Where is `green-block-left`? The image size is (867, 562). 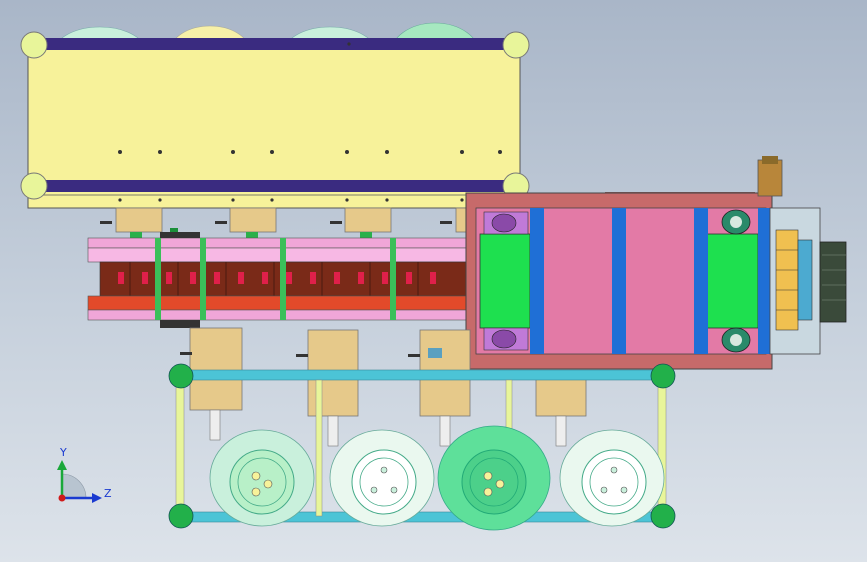
green-block-left is located at coordinates (505, 281).